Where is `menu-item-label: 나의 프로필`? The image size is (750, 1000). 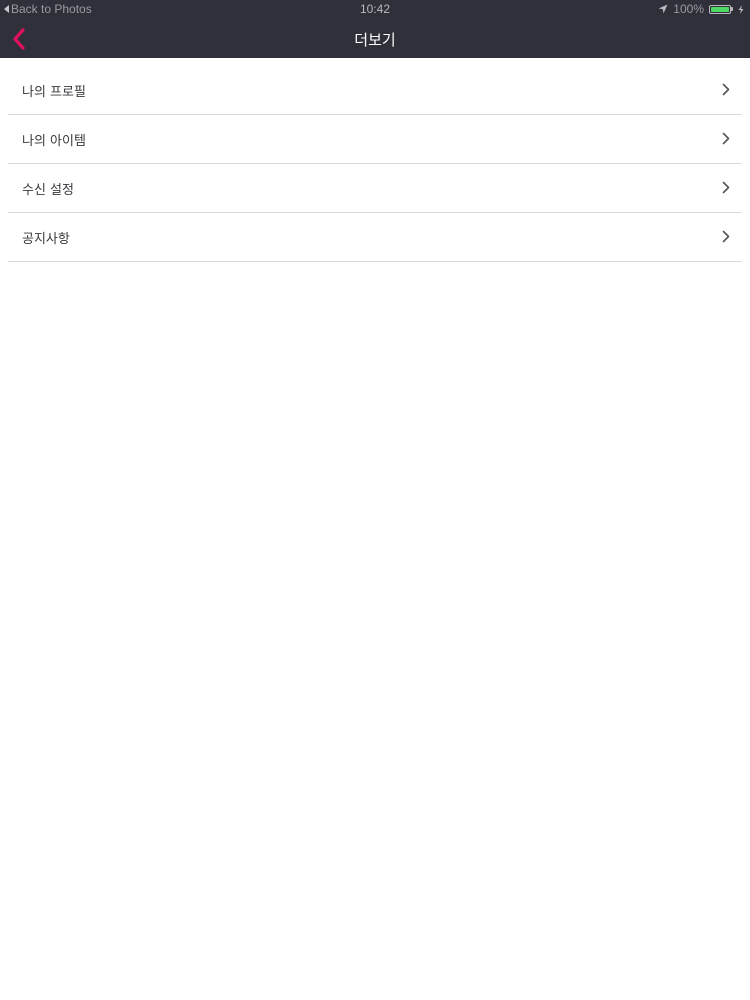
menu-item-label: 나의 프로필 is located at coordinates (54, 92).